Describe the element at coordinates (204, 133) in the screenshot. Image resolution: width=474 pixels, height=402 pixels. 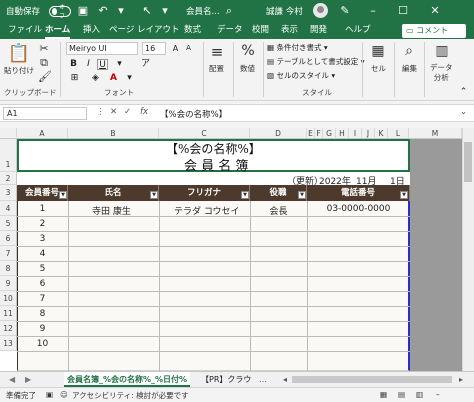
I see `column-header: C` at that location.